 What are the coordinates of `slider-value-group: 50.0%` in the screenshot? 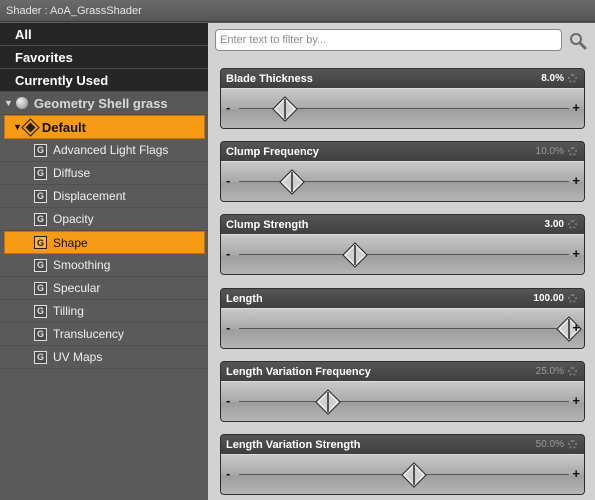 It's located at (556, 444).